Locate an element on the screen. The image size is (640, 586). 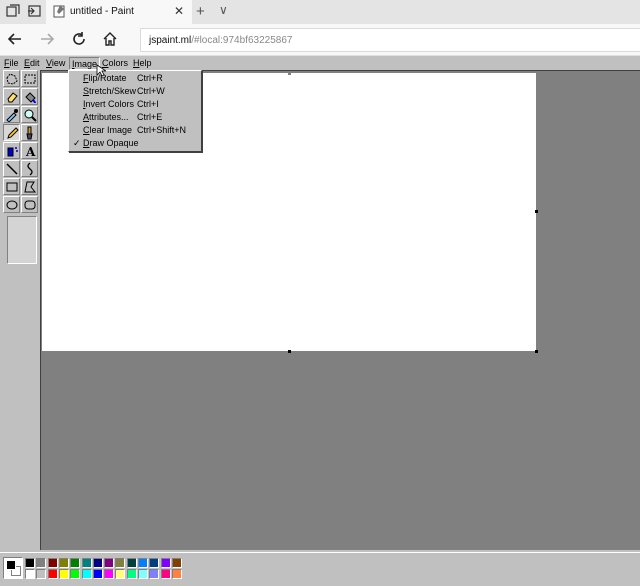
current-colors is located at coordinates (13, 568).